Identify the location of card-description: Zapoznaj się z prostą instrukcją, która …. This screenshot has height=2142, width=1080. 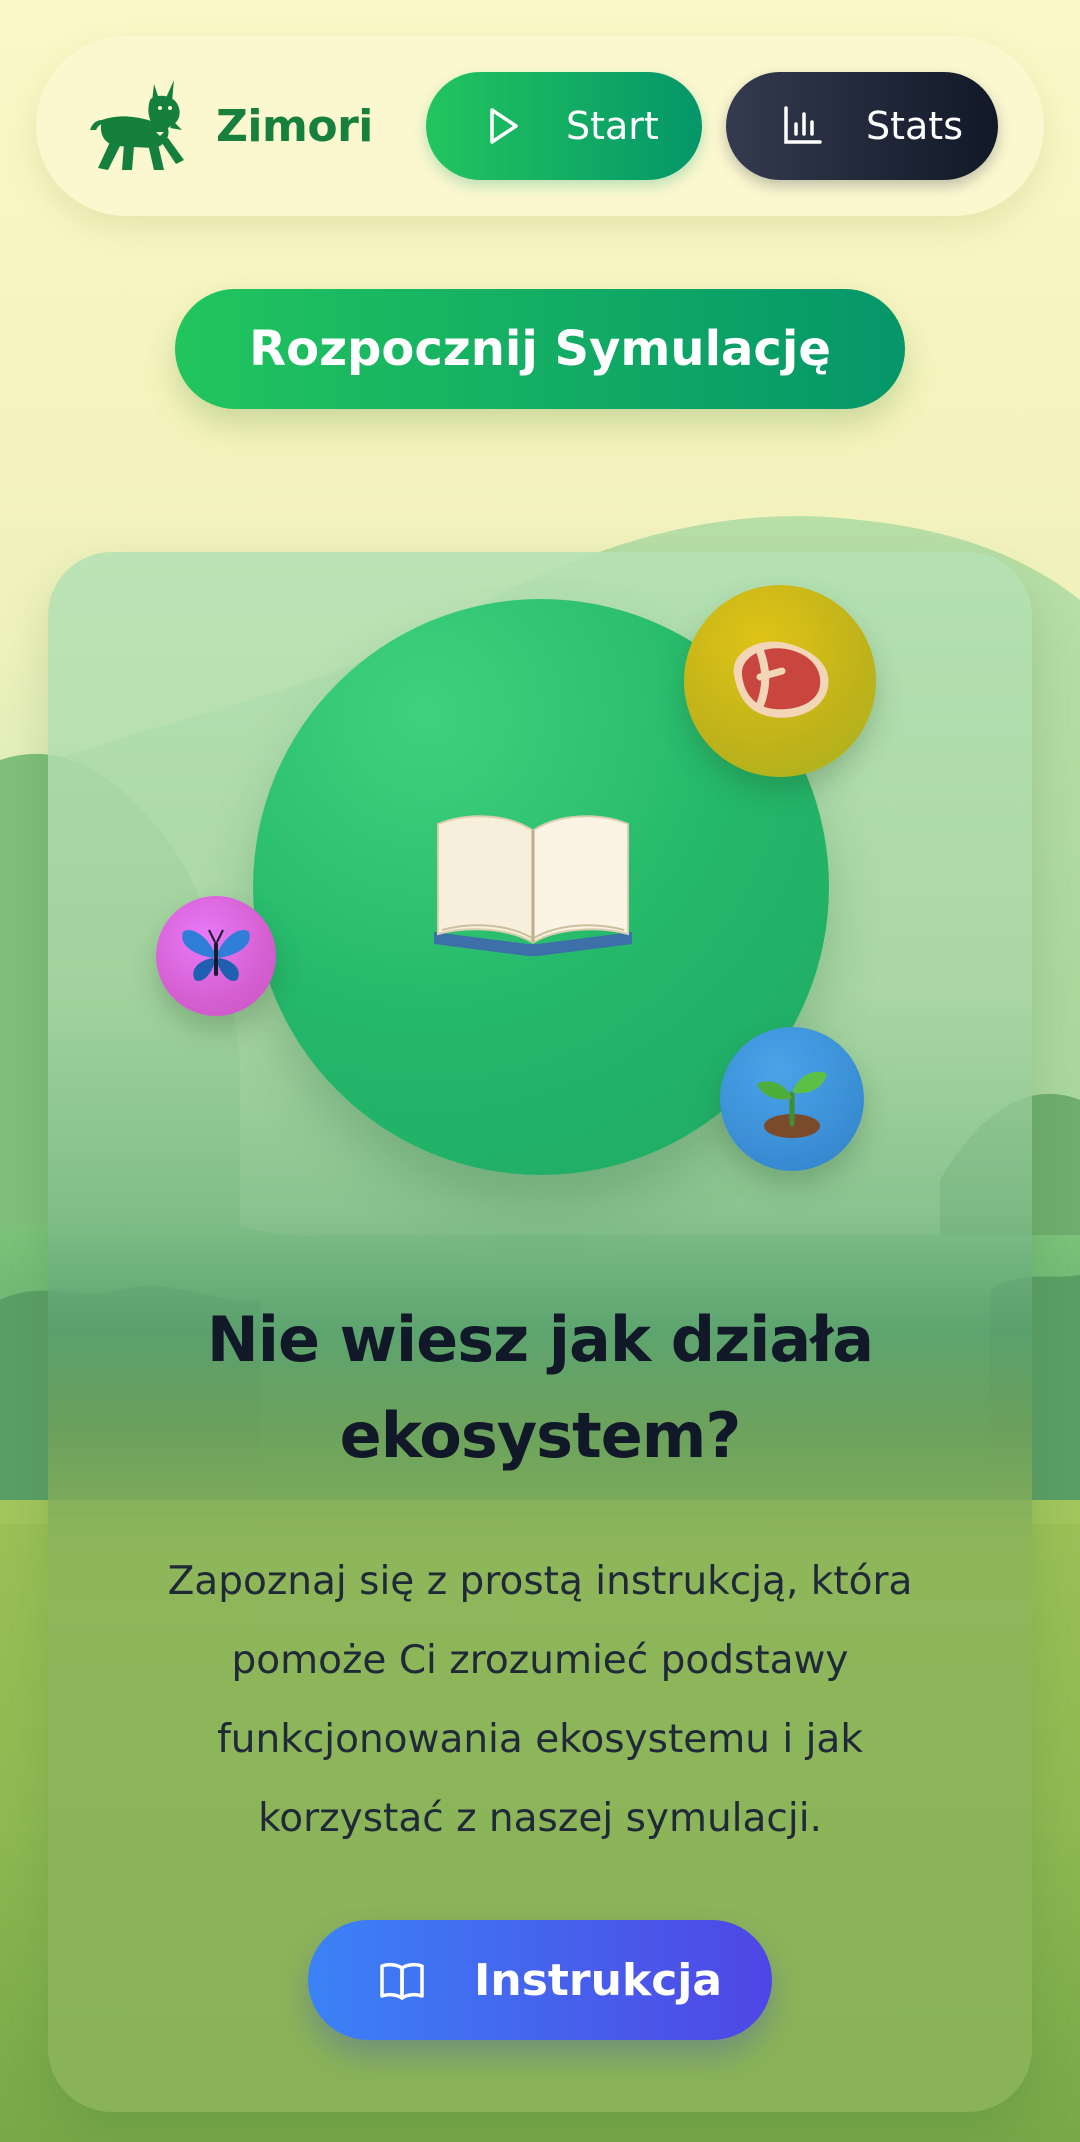
(540, 1700).